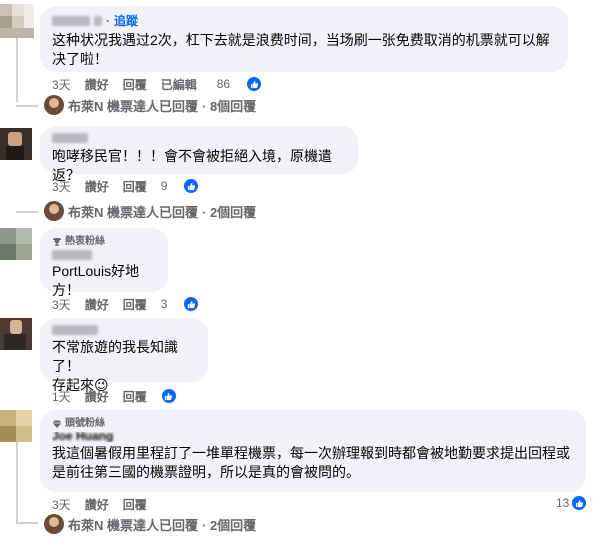 The height and width of the screenshot is (542, 600). What do you see at coordinates (57, 242) in the screenshot?
I see `trophy-icon` at bounding box center [57, 242].